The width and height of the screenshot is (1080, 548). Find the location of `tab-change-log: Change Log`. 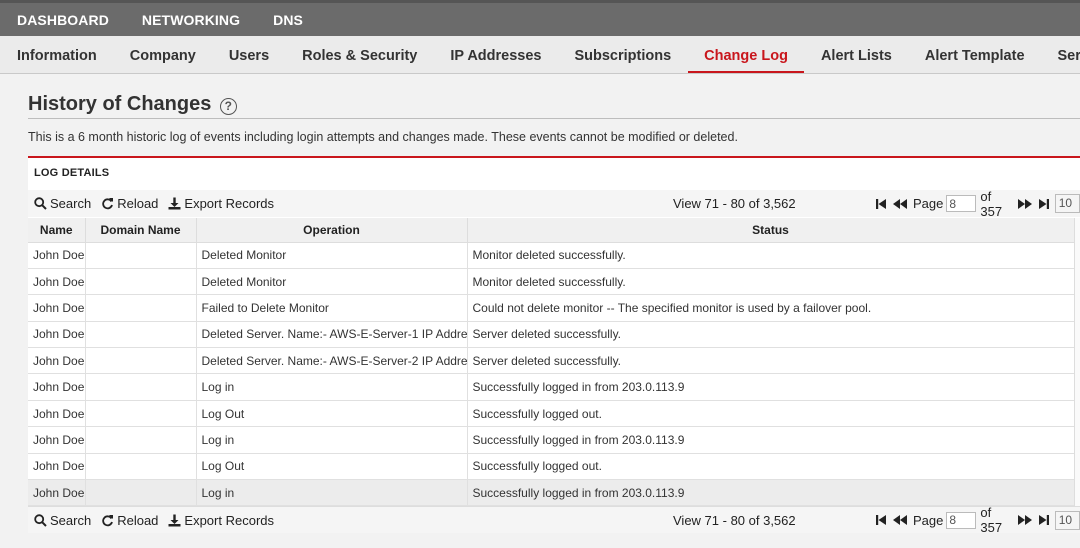

tab-change-log: Change Log is located at coordinates (746, 54).